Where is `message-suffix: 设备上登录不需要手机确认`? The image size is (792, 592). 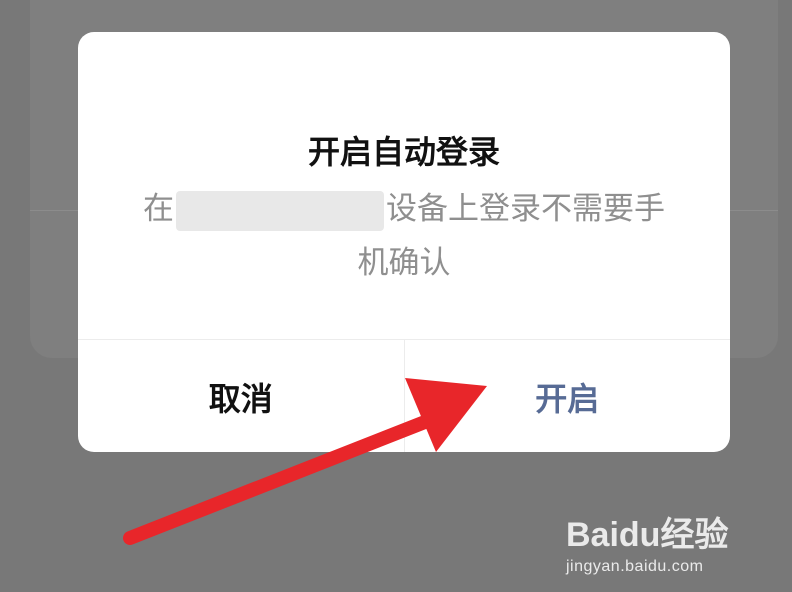 message-suffix: 设备上登录不需要手机确认 is located at coordinates (511, 236).